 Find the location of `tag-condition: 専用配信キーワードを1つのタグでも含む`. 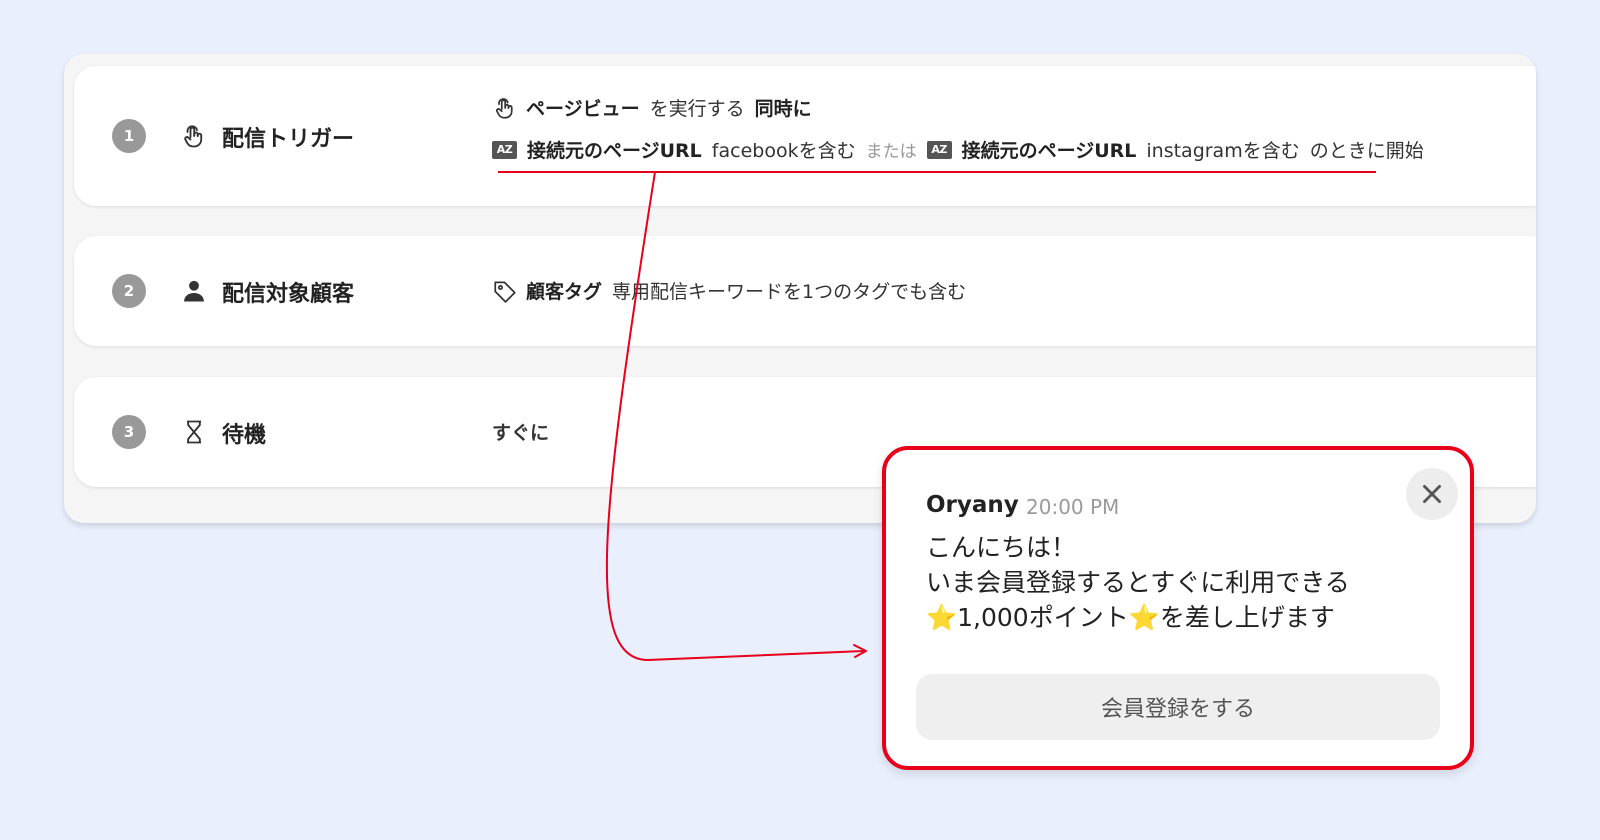

tag-condition: 専用配信キーワードを1つのタグでも含む is located at coordinates (789, 292).